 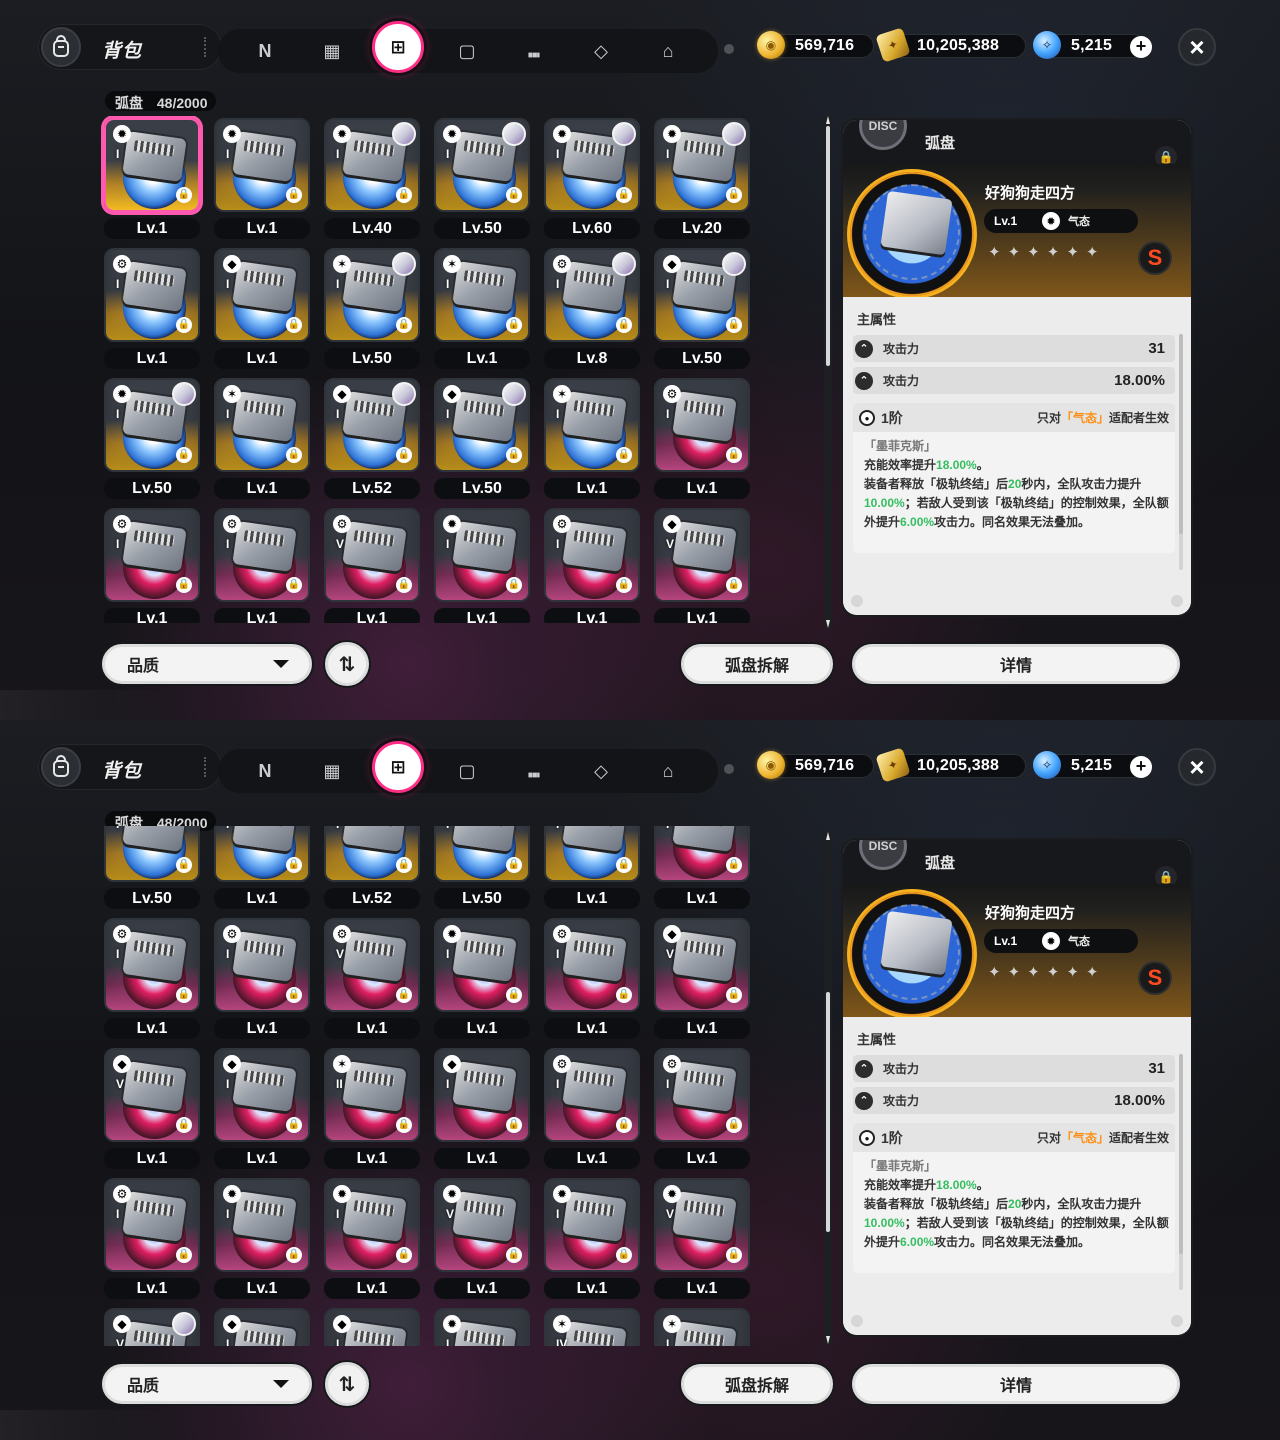 What do you see at coordinates (700, 1326) in the screenshot?
I see `disc-card: ✶I🔒` at bounding box center [700, 1326].